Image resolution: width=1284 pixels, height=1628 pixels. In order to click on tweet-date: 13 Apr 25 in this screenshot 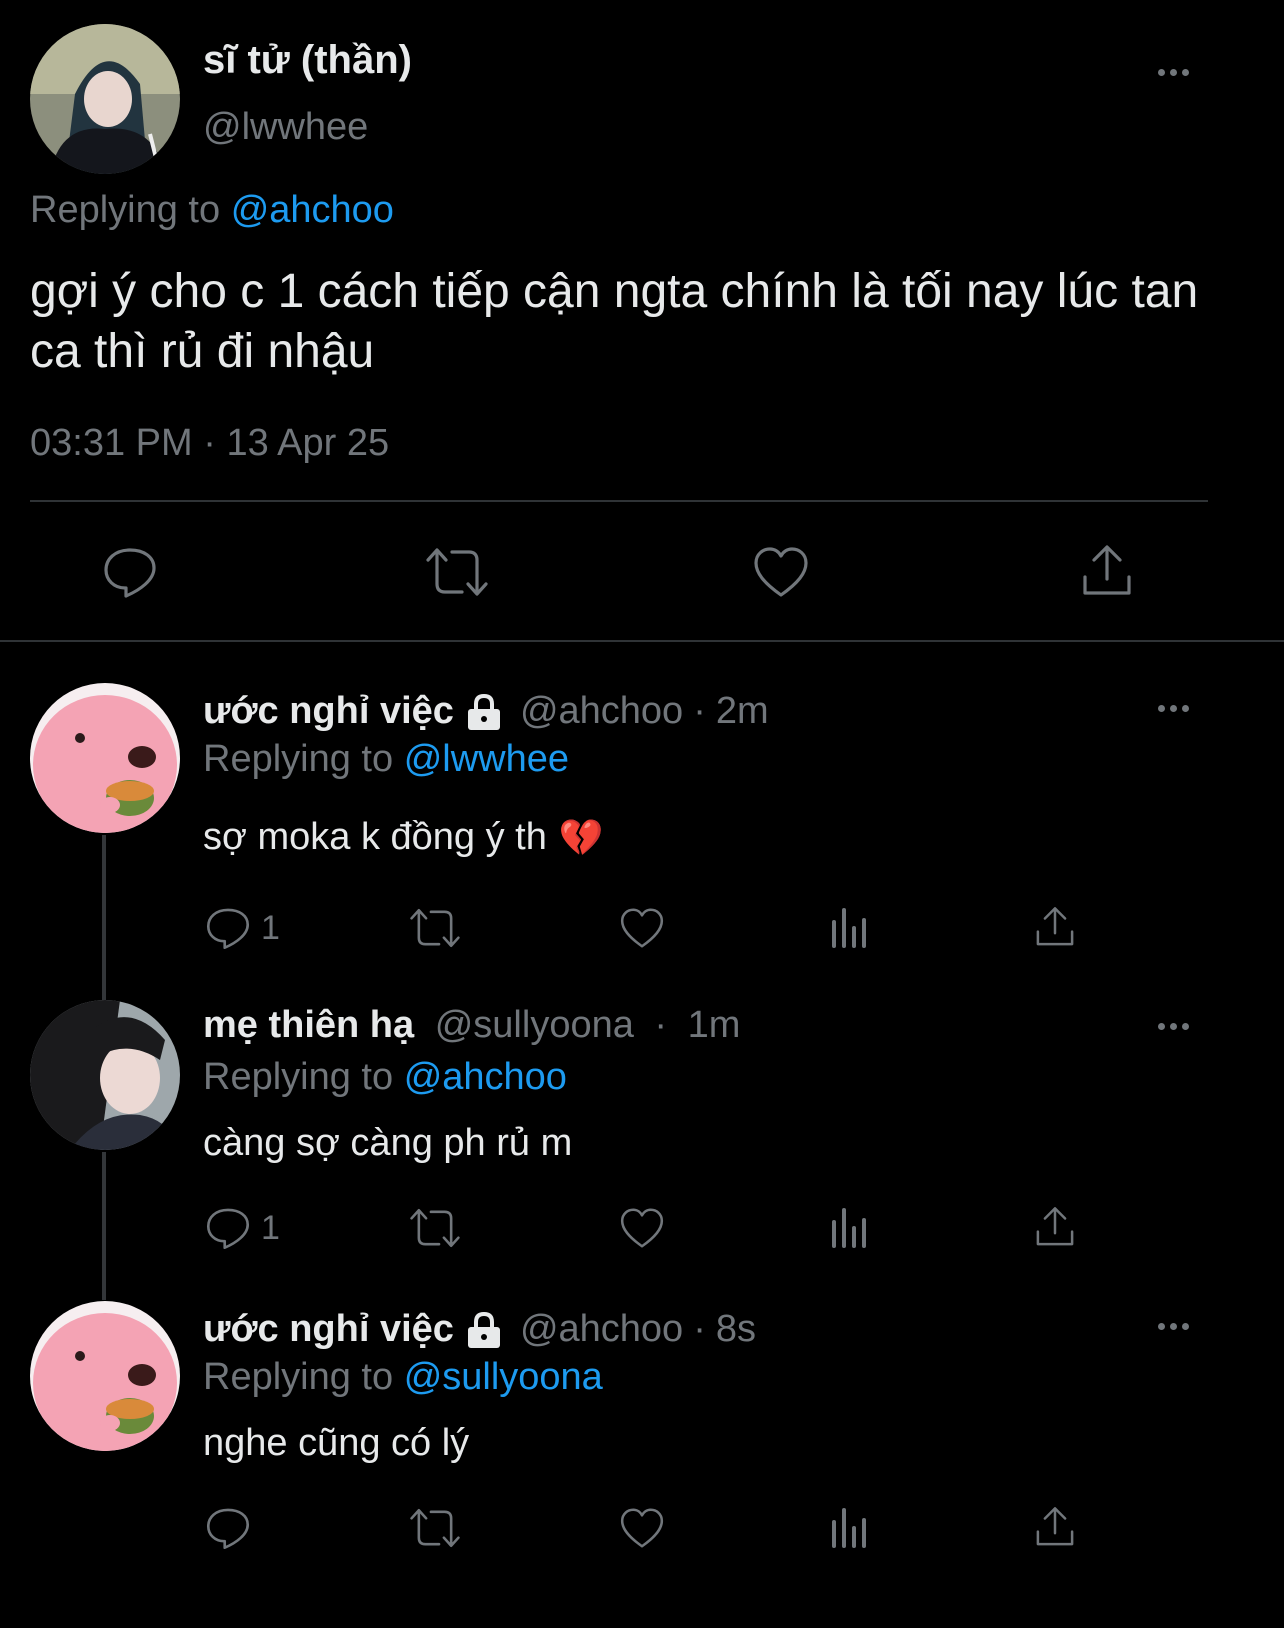, I will do `click(308, 443)`.